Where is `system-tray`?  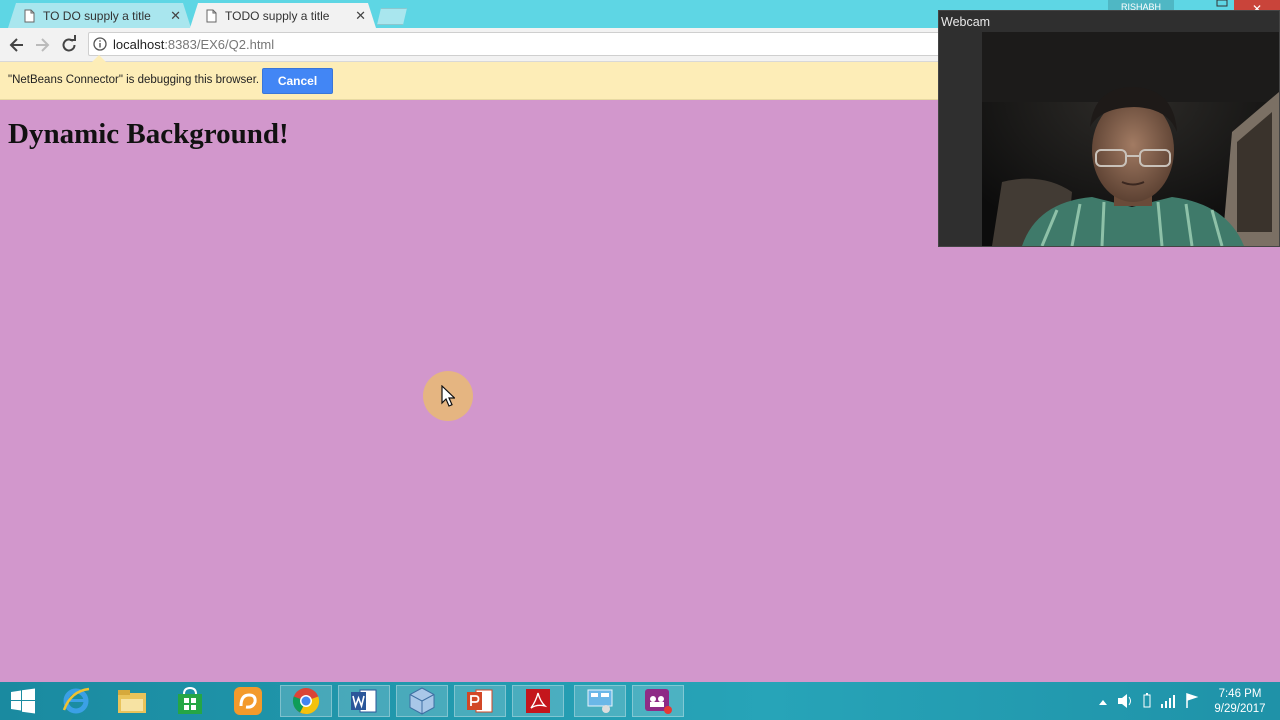 system-tray is located at coordinates (1149, 700).